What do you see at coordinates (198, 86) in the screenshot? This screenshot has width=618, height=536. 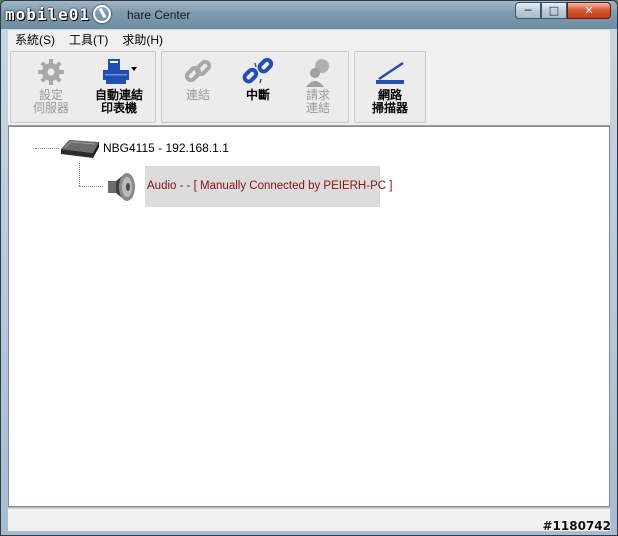 I see `connect-button: 連結` at bounding box center [198, 86].